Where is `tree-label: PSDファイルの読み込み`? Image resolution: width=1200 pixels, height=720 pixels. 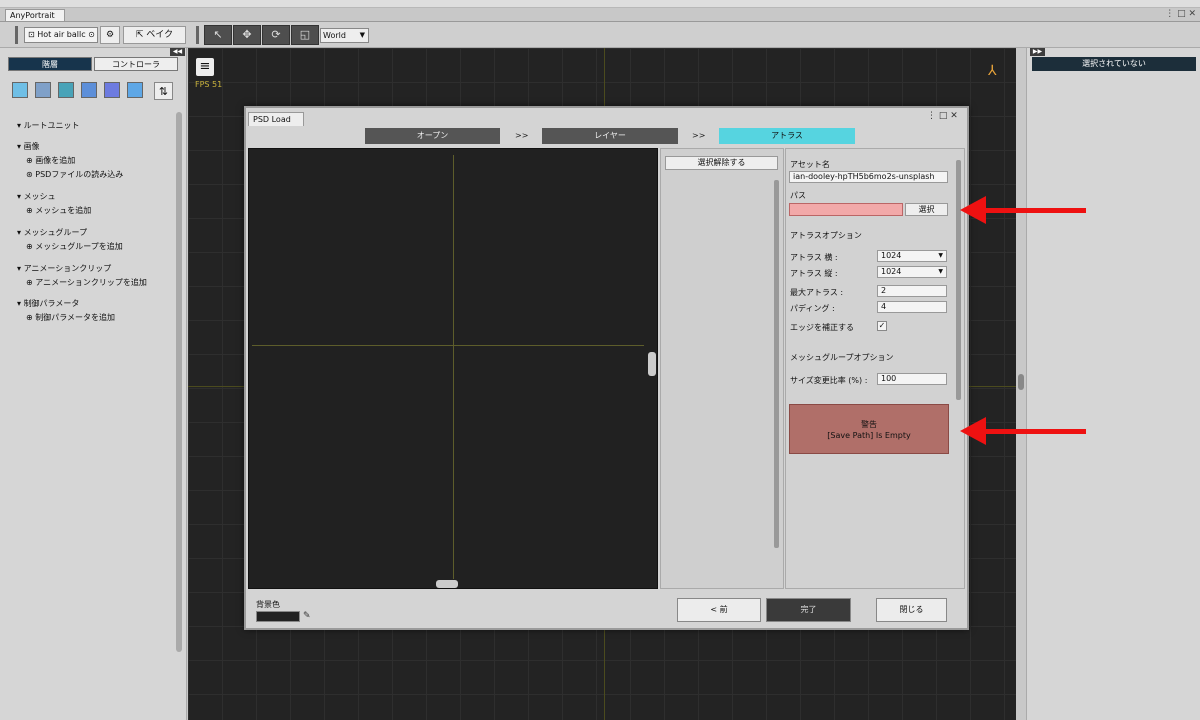 tree-label: PSDファイルの読み込み is located at coordinates (79, 174).